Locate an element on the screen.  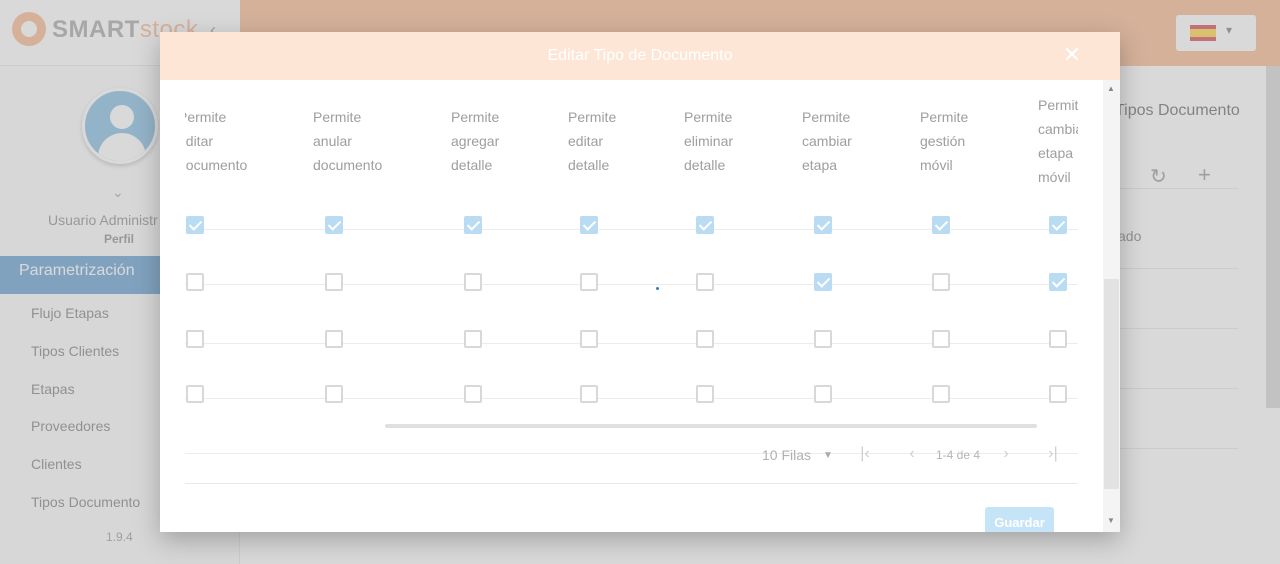
modal-vertical-scrollbar: ▲ ▼ is located at coordinates (1111, 306).